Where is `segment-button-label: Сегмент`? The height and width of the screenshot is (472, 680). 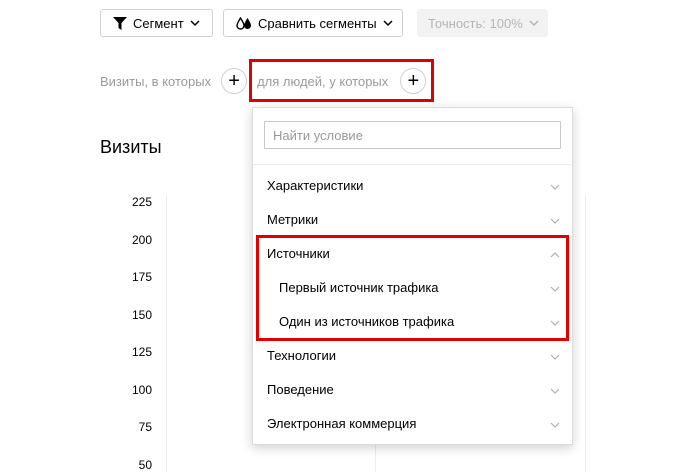
segment-button-label: Сегмент is located at coordinates (158, 23).